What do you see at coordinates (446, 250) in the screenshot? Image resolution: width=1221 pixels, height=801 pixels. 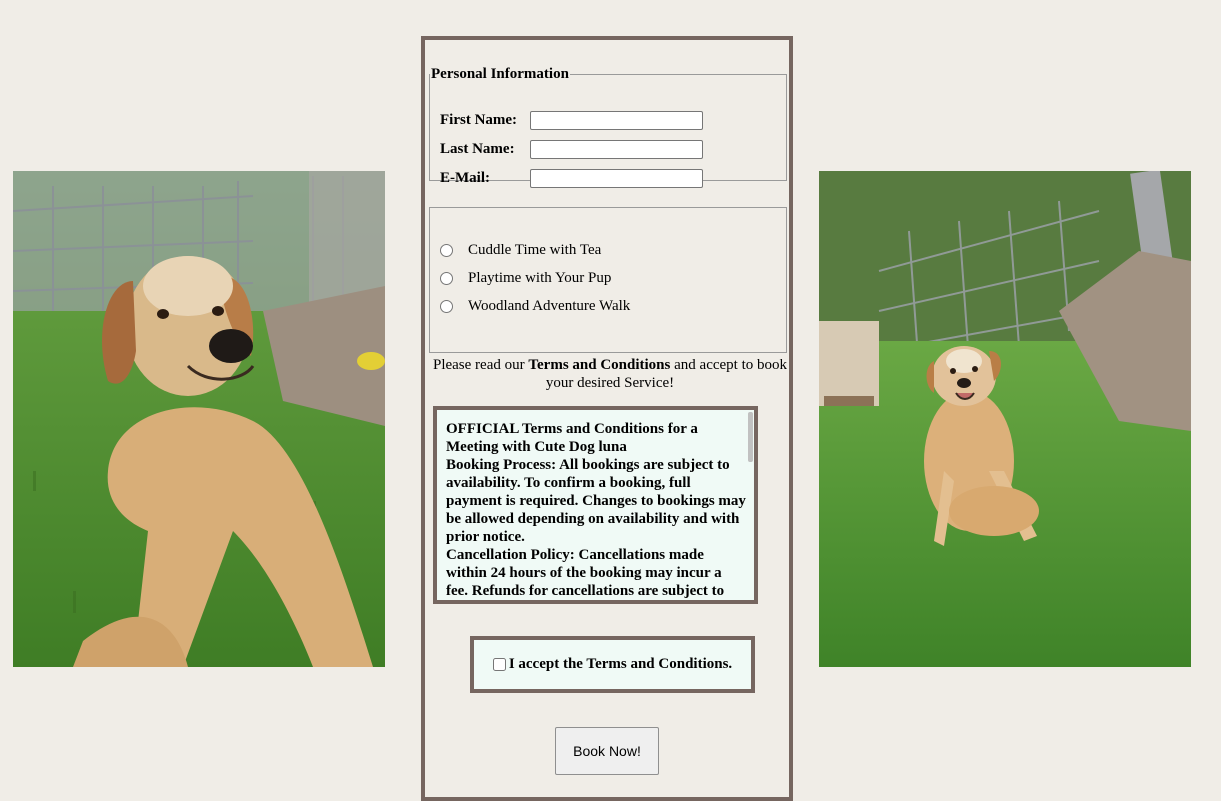 I see `service-radio-cuddle` at bounding box center [446, 250].